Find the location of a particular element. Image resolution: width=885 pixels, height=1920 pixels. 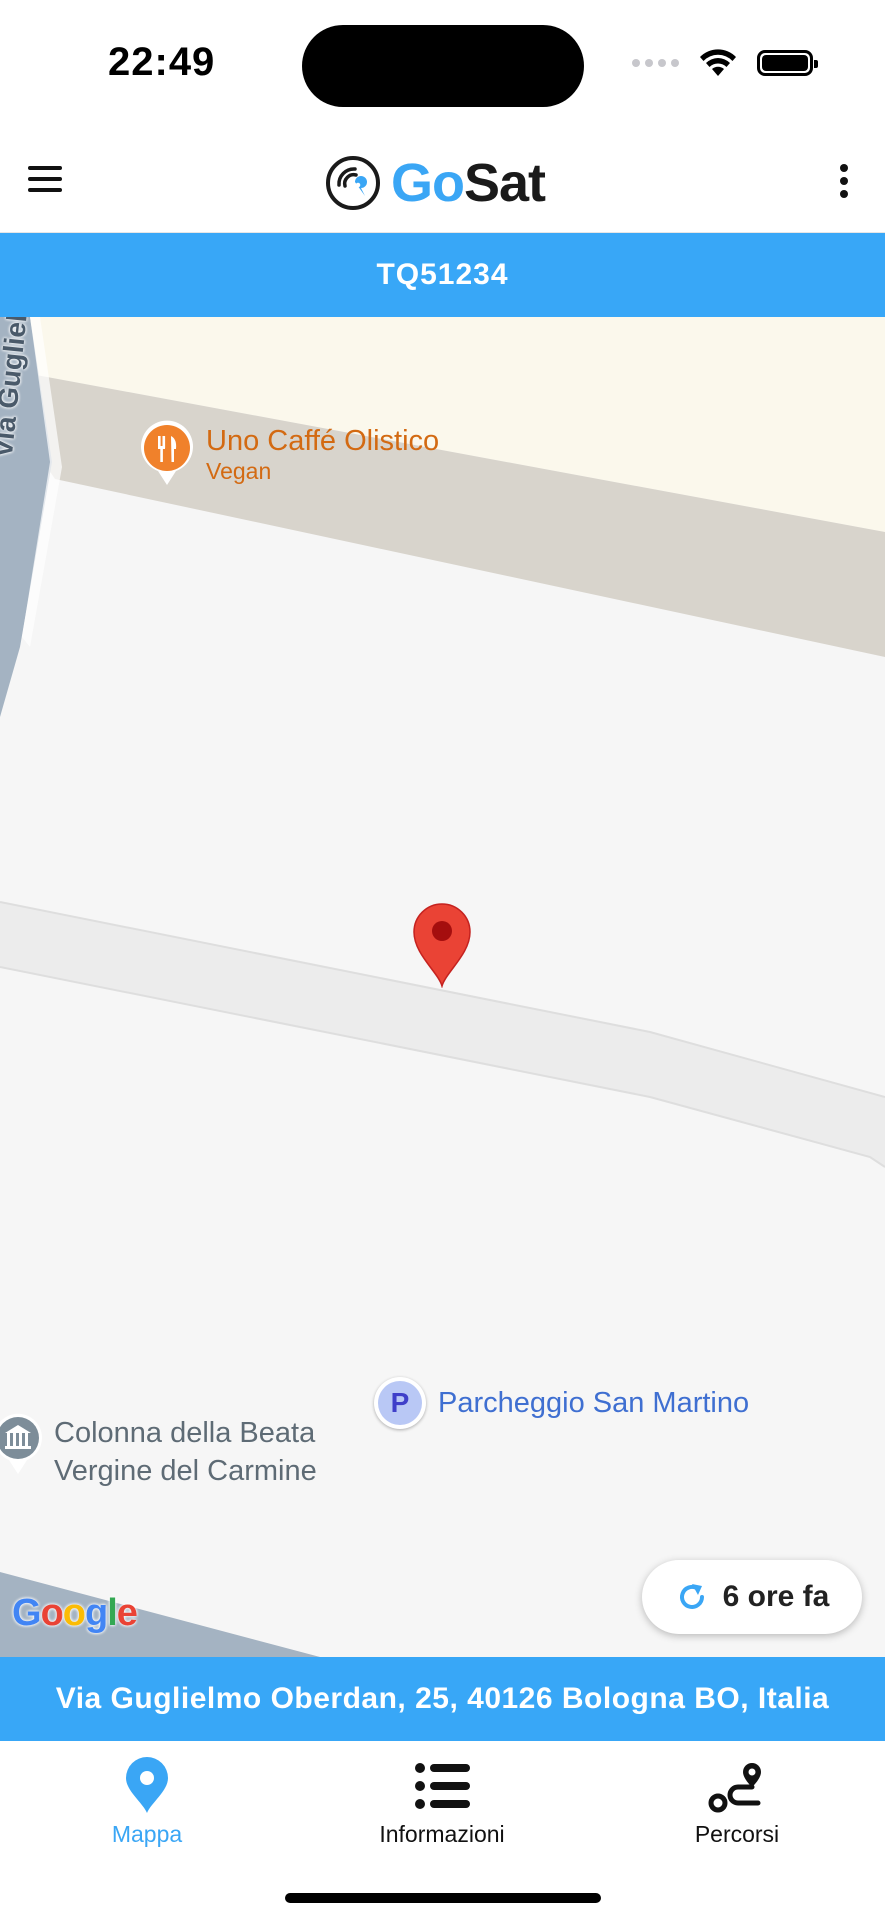

cellular-signal-icon is located at coordinates (655, 63).